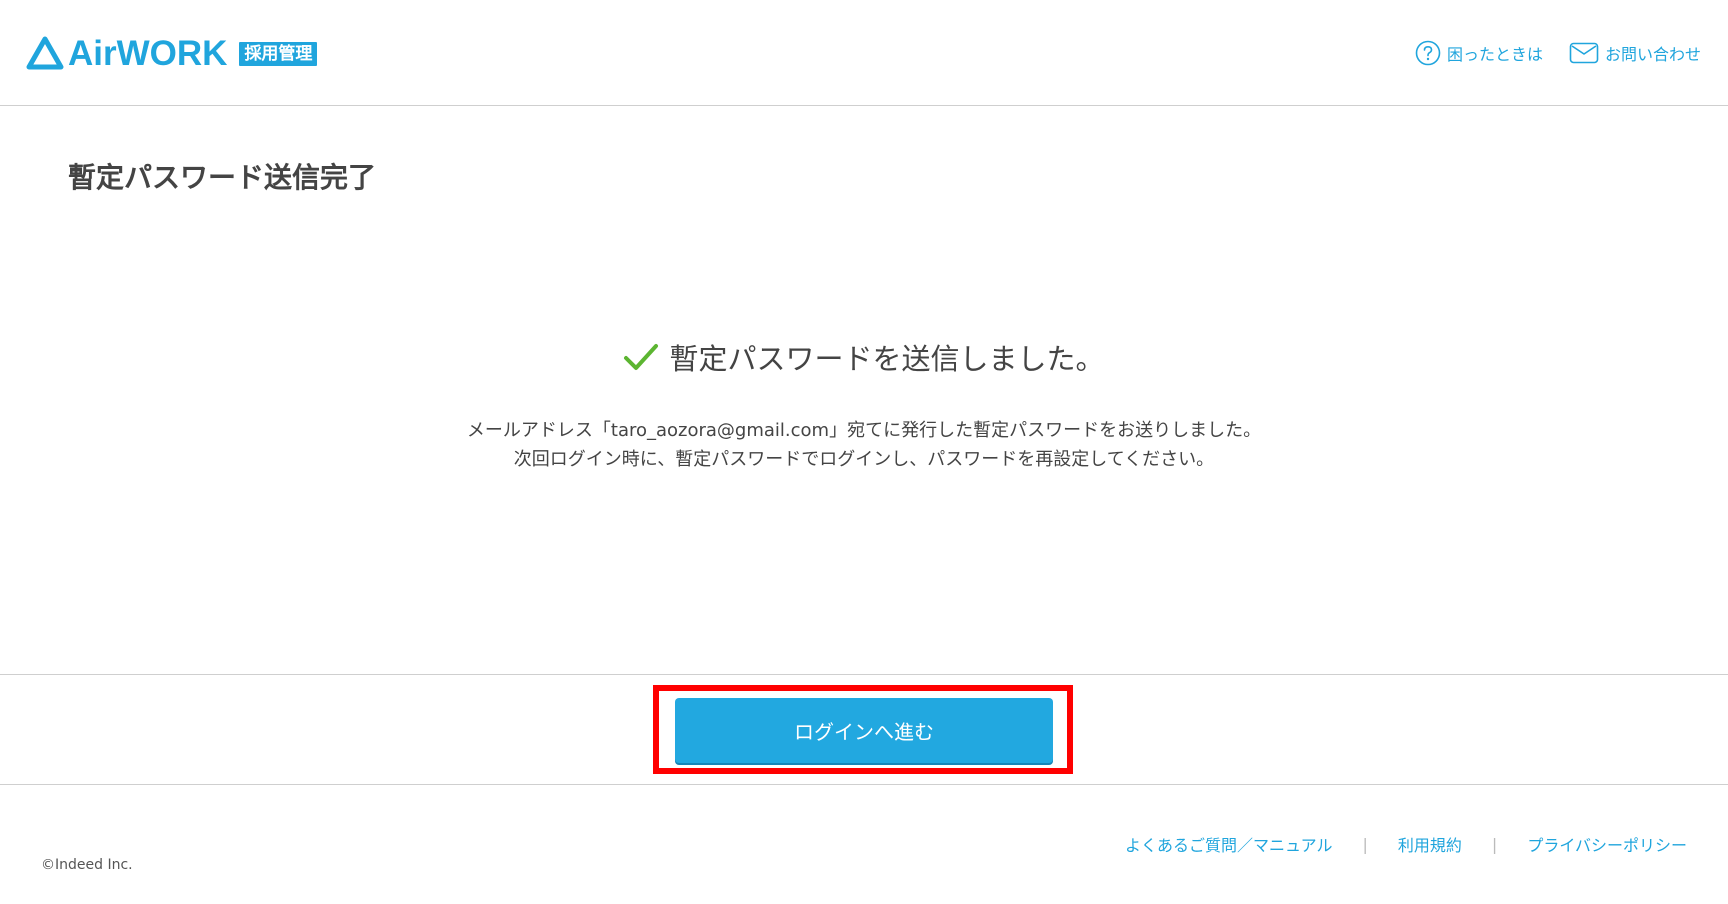 The image size is (1728, 904). Describe the element at coordinates (1558, 53) in the screenshot. I see `header-links: 困ったときは お問い合わせ` at that location.